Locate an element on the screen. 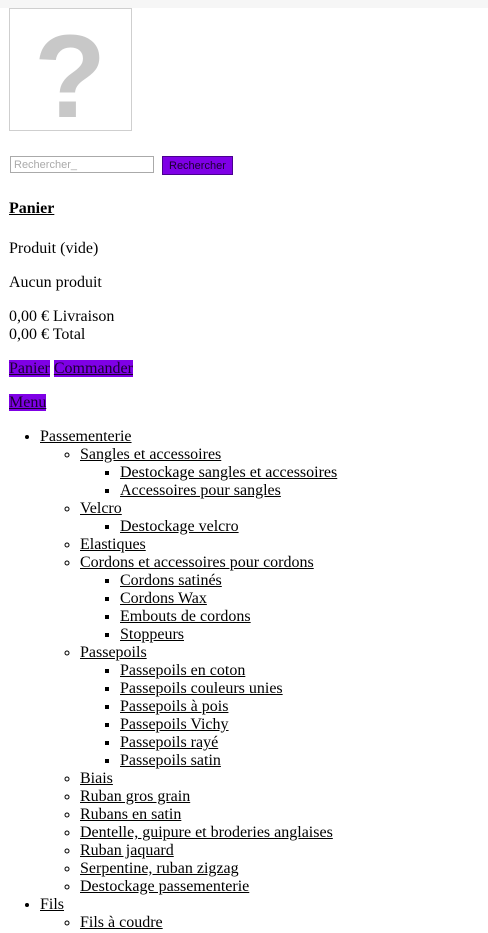 This screenshot has width=488, height=933. menu-item: Destockage passementerie is located at coordinates (208, 887).